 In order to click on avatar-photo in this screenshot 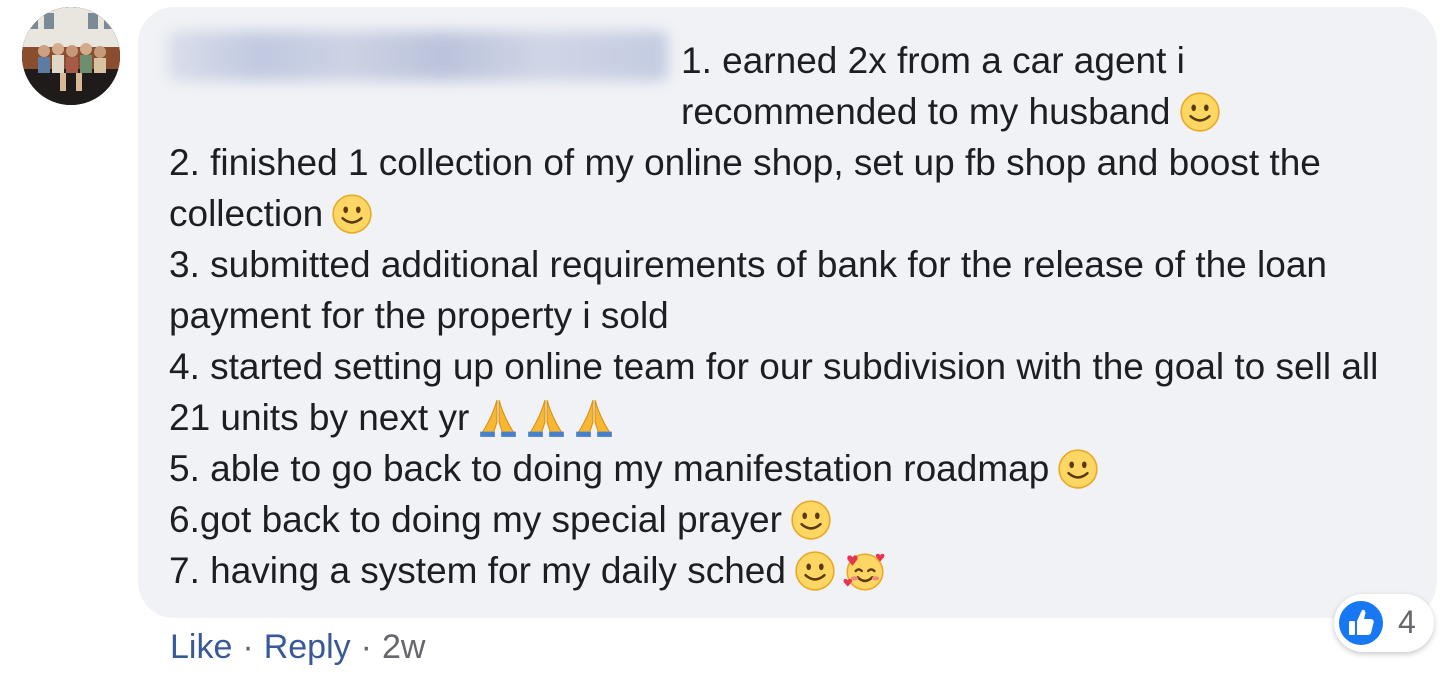, I will do `click(71, 56)`.